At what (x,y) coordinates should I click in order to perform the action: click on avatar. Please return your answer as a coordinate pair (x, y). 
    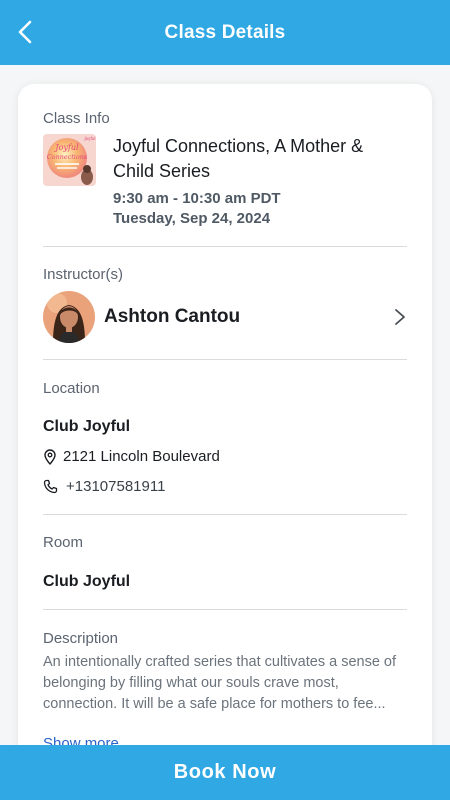
    Looking at the image, I should click on (69, 317).